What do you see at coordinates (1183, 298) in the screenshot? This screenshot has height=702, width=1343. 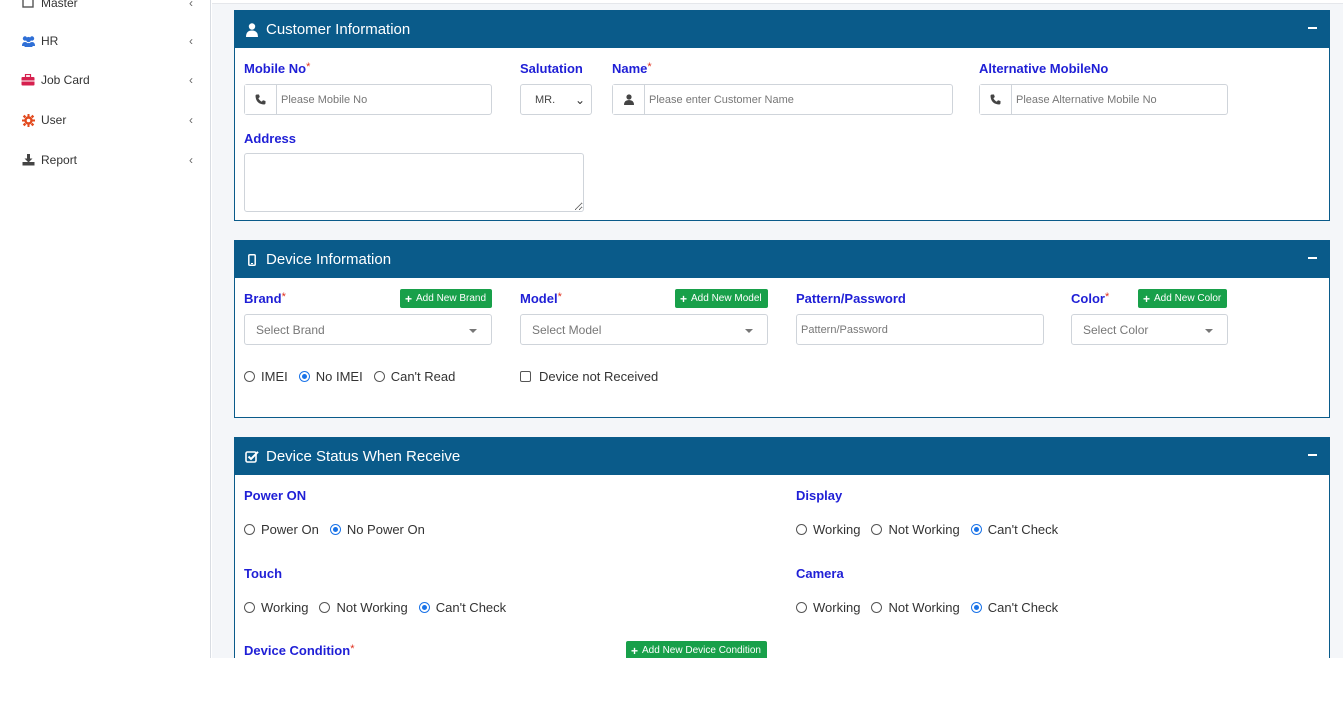 I see `add-new-color-button: + Add New Color` at bounding box center [1183, 298].